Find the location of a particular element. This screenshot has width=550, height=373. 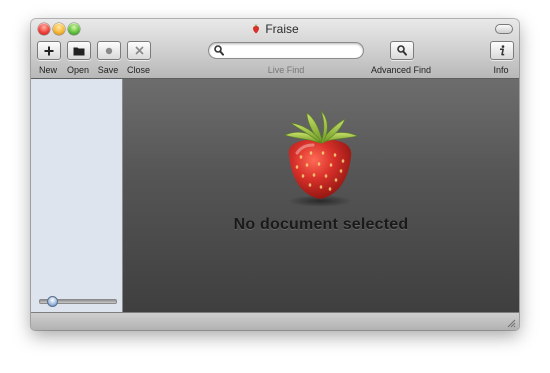

zoom-slider is located at coordinates (78, 301).